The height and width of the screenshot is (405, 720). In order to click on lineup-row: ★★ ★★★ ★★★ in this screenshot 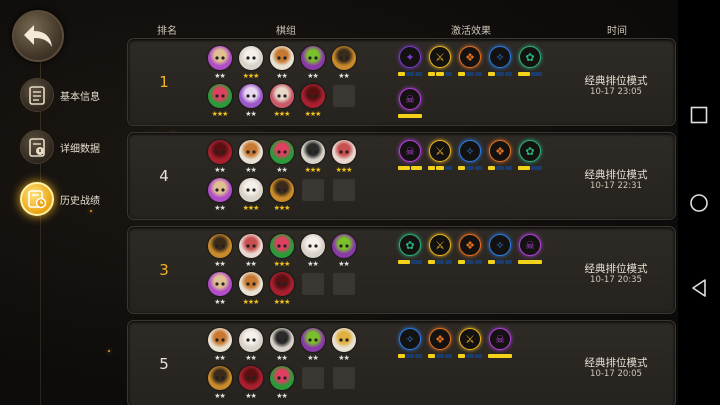, I will do `click(286, 290)`.